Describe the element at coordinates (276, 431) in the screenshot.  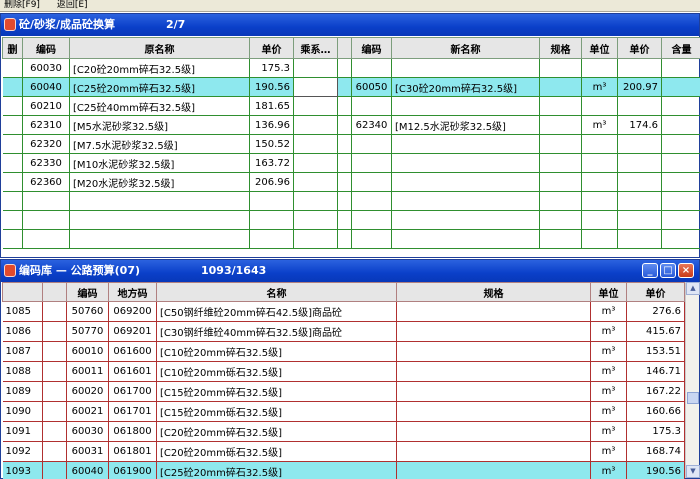
I see `name-cell: [C20砼20mm碎石32.5级]` at that location.